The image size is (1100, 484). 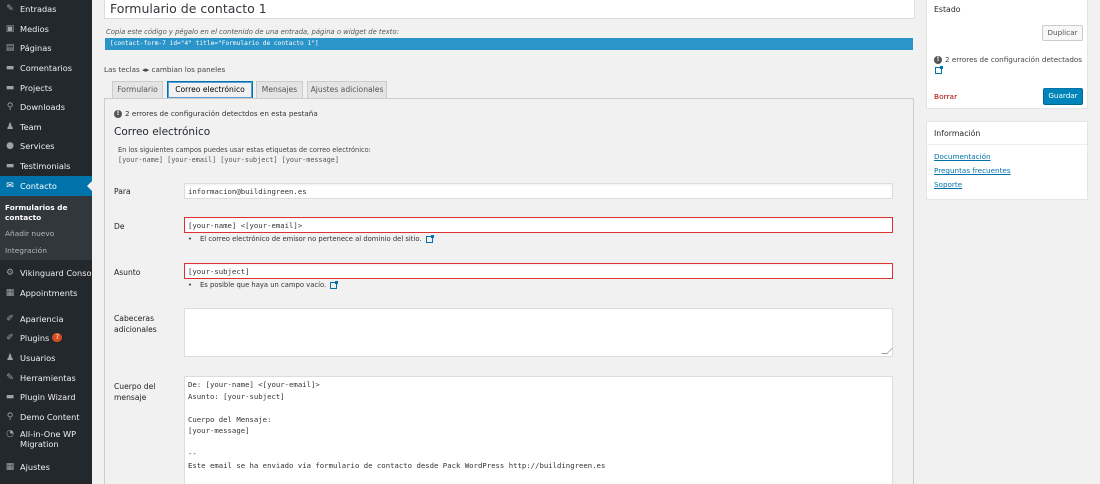 What do you see at coordinates (1062, 33) in the screenshot?
I see `duplicate-button: Duplicar` at bounding box center [1062, 33].